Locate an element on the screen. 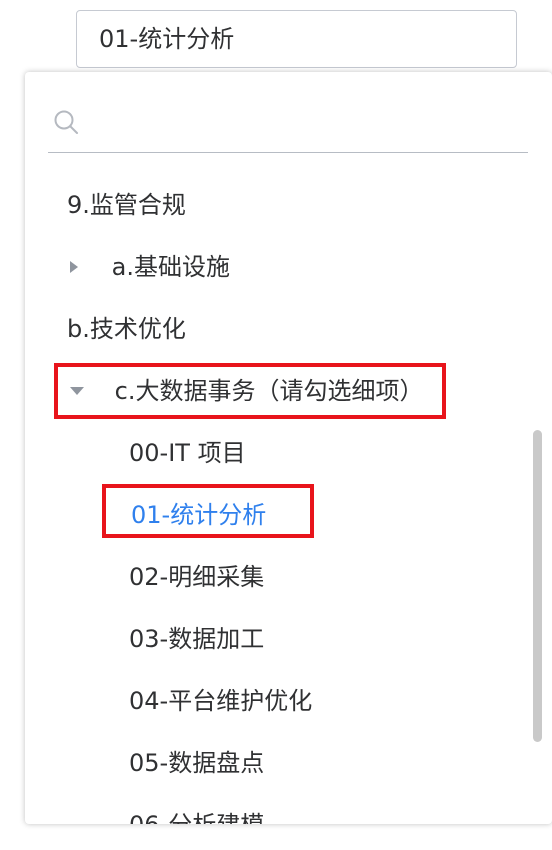  tree-item-label: 00-IT 项目 is located at coordinates (187, 453).